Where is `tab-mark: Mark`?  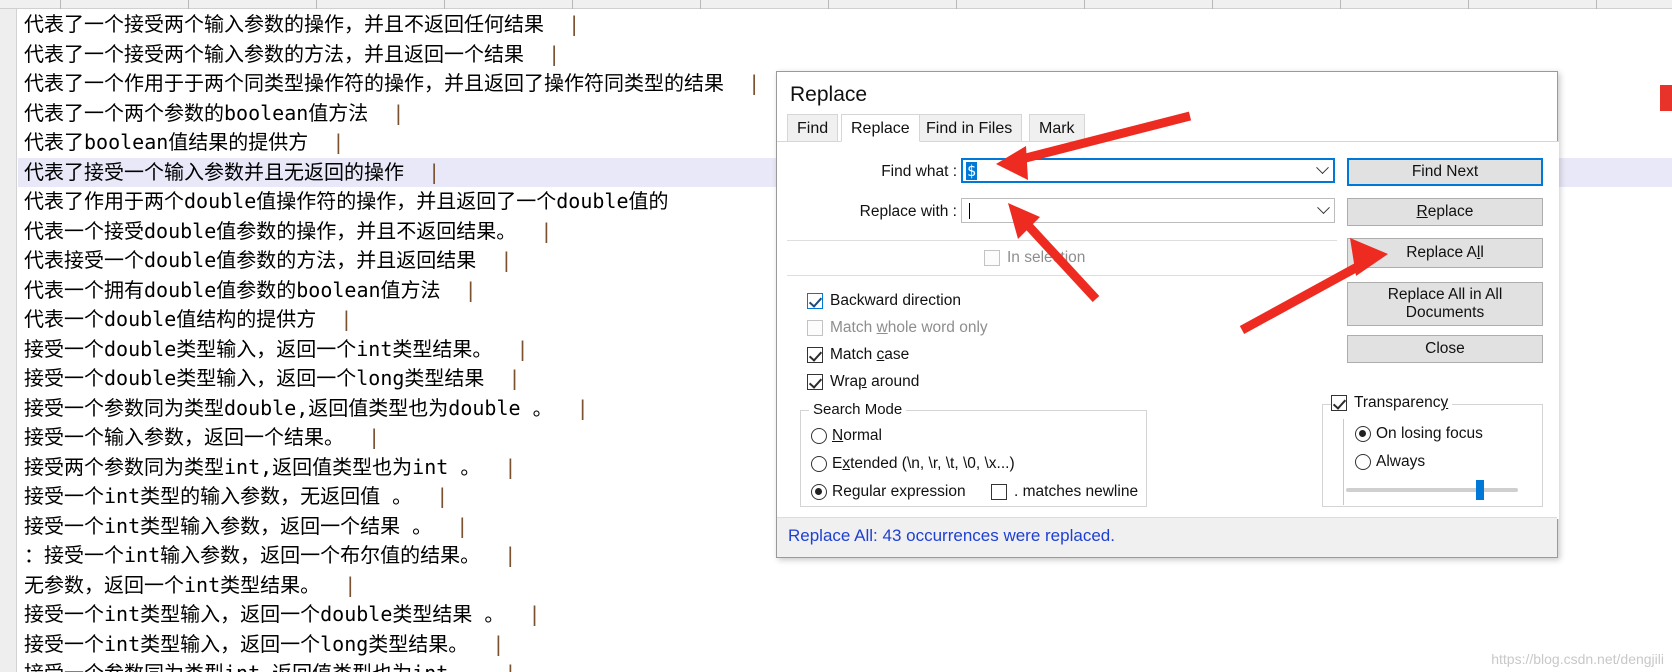
tab-mark: Mark is located at coordinates (1057, 128).